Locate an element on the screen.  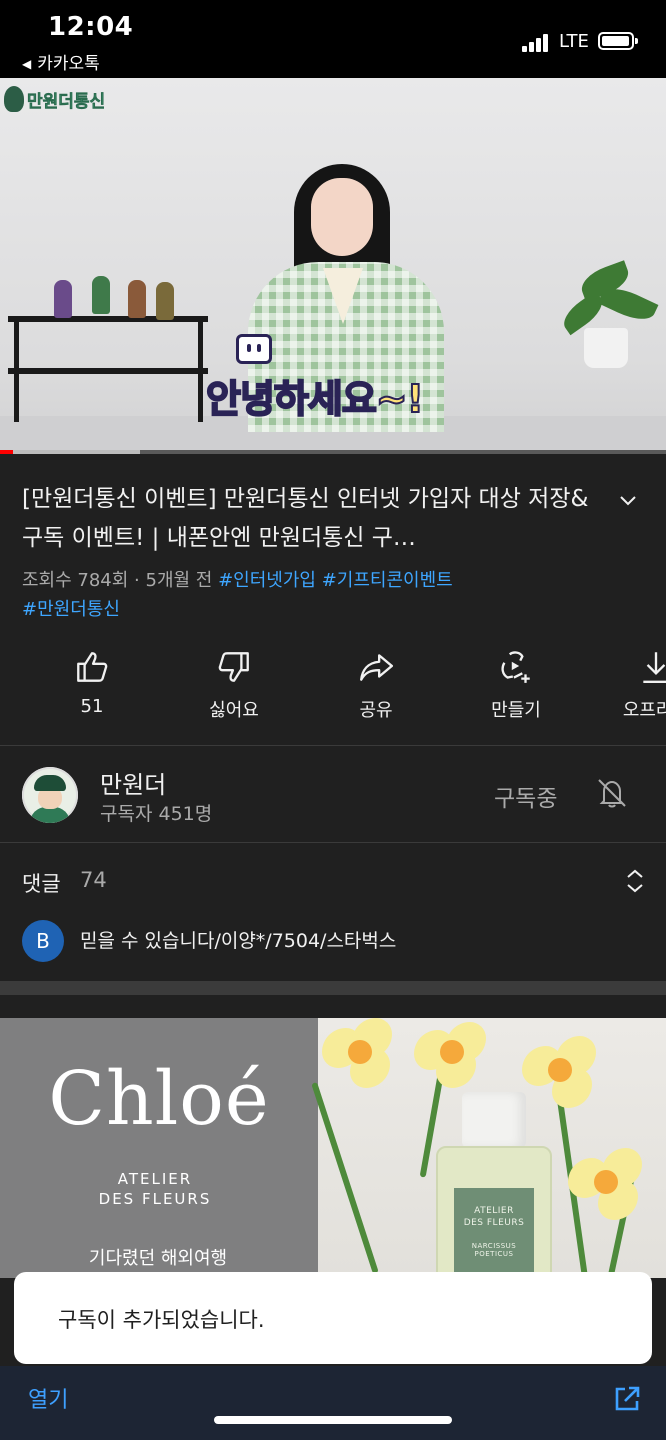
bell-off-icon is located at coordinates (612, 793).